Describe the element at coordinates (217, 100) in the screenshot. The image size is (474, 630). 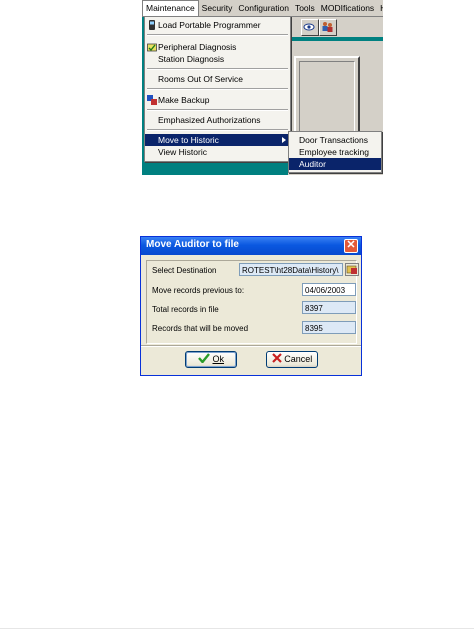
I see `menu-item-make-backup: Make Backup` at that location.